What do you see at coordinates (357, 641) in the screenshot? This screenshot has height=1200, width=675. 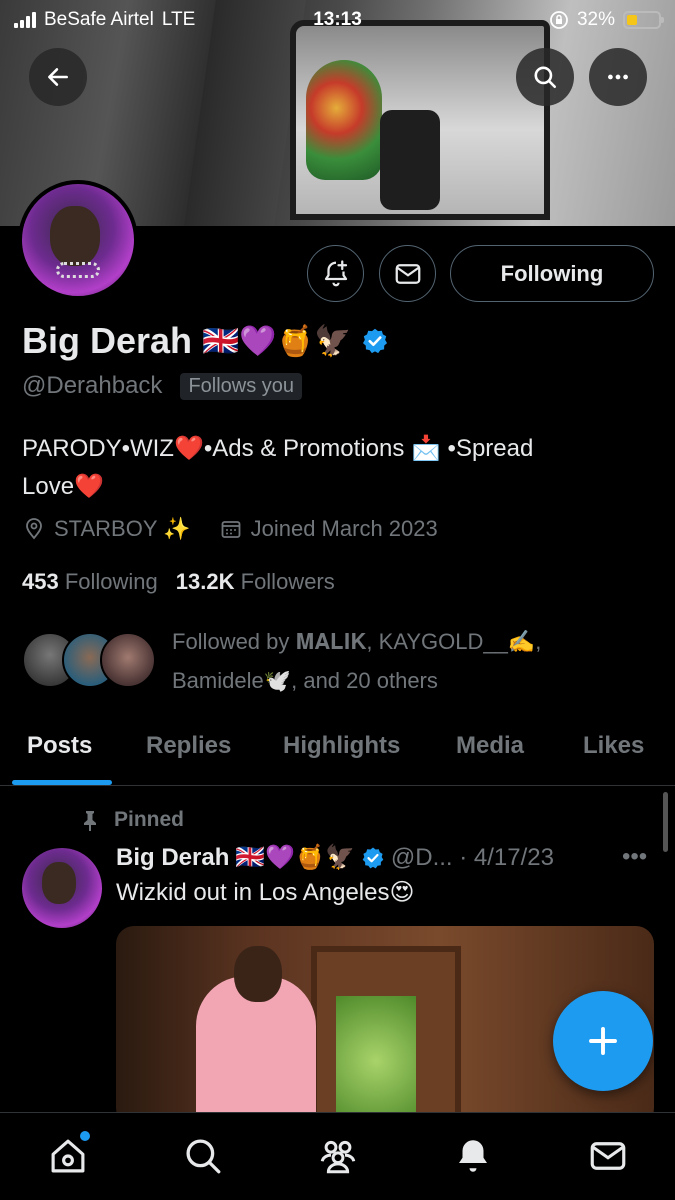 I see `followed-by-line-1: Followed by 𝐌𝐀𝐋𝐈𝐊, KAYGOLD__✍️,` at bounding box center [357, 641].